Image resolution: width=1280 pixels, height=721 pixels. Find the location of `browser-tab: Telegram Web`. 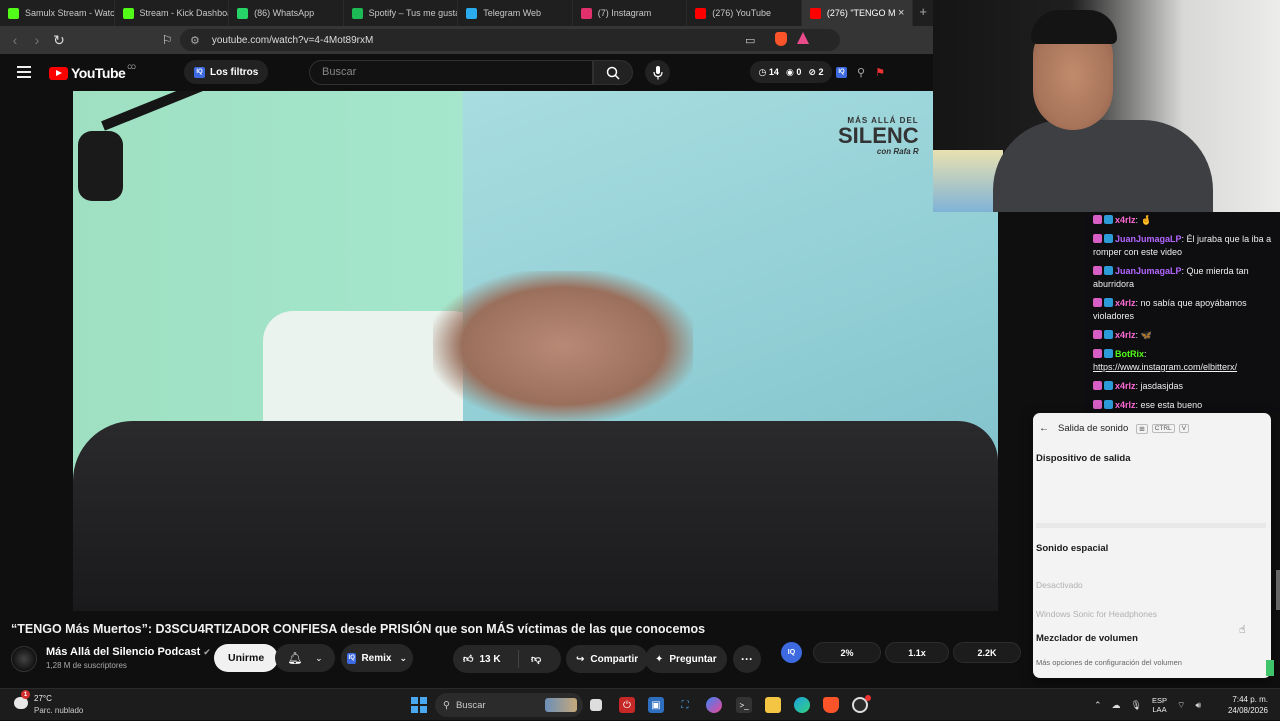

browser-tab: Telegram Web is located at coordinates (515, 13).